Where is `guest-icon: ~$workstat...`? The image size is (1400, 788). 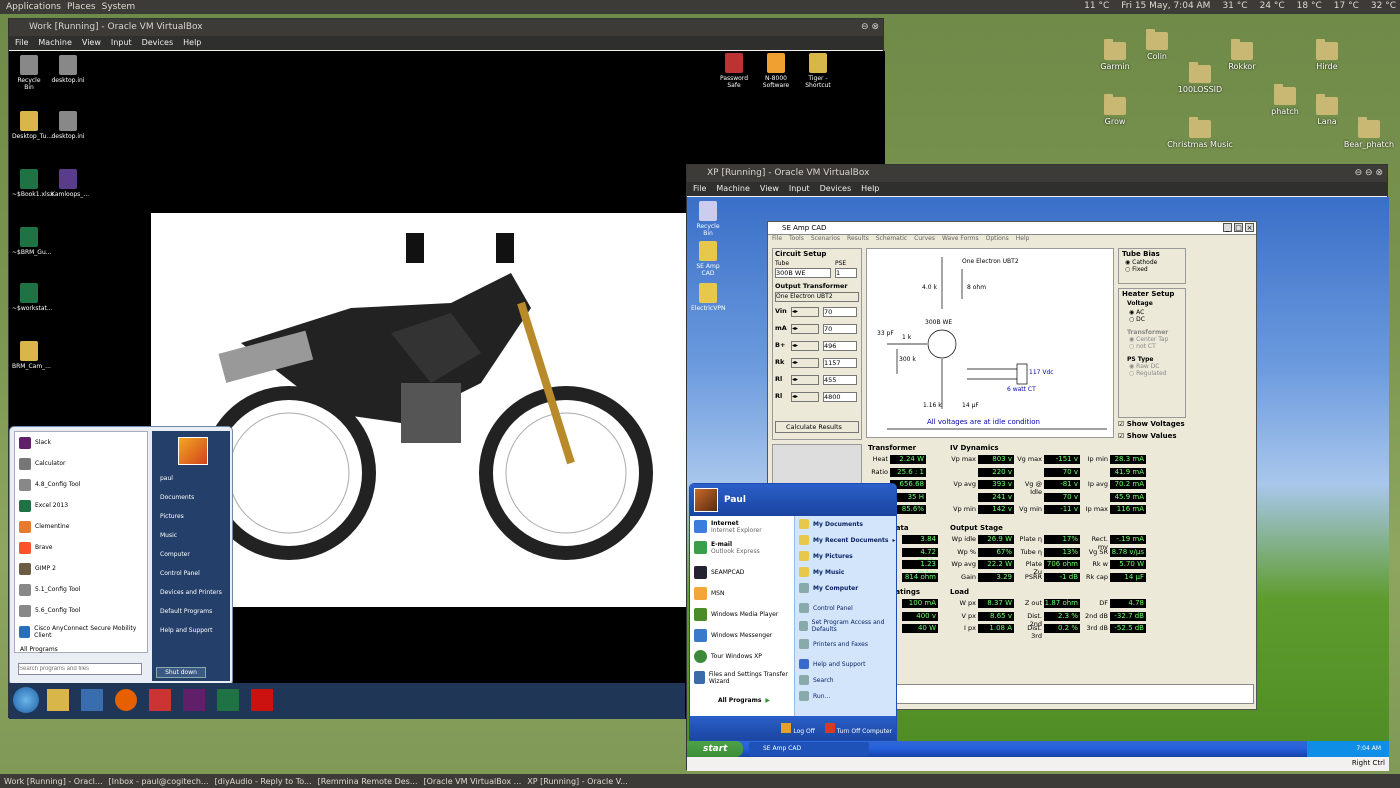
guest-icon: ~$workstat... is located at coordinates (32, 297).